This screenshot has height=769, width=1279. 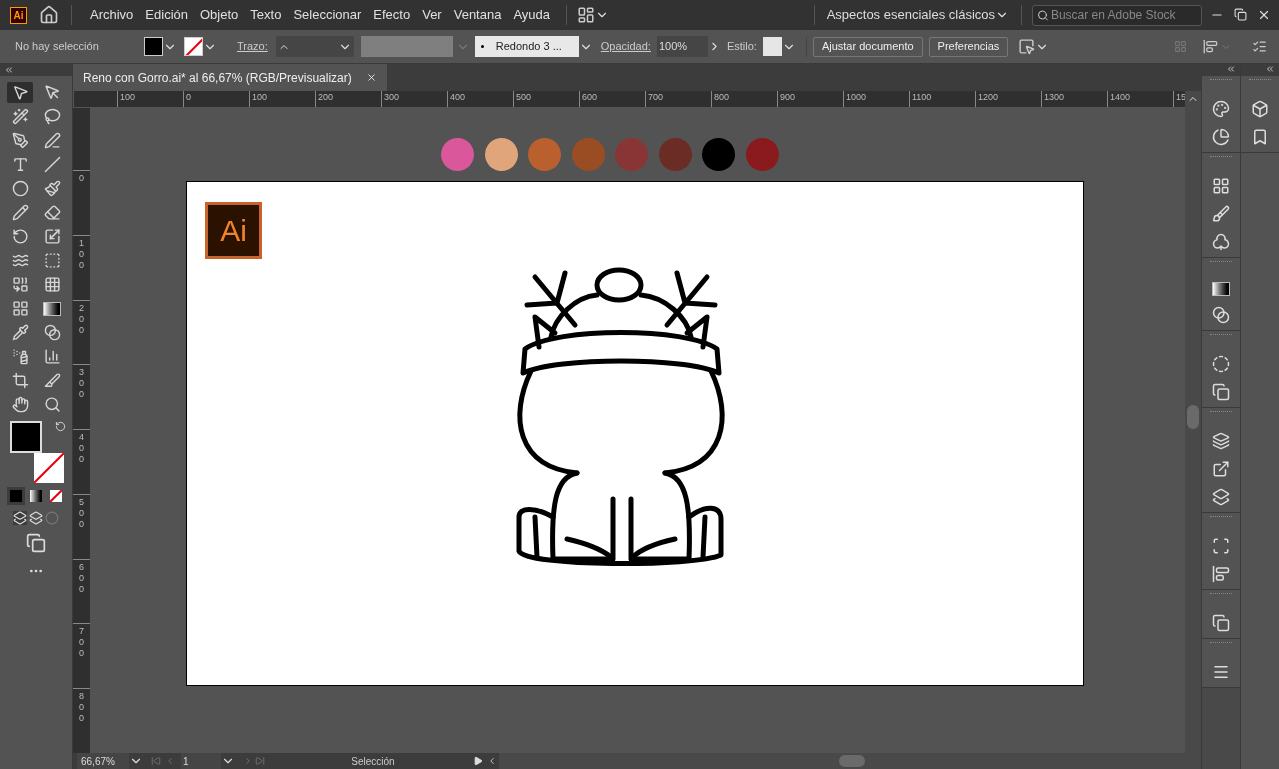 What do you see at coordinates (49, 15) in the screenshot?
I see `home-icon` at bounding box center [49, 15].